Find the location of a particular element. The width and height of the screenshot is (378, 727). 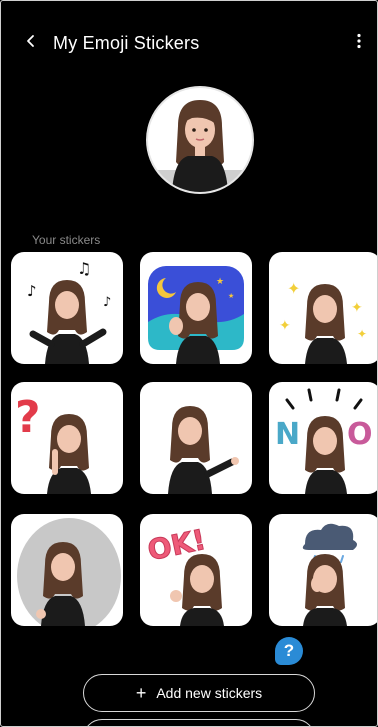

app-header: My Emoji Stickers is located at coordinates (189, 41).